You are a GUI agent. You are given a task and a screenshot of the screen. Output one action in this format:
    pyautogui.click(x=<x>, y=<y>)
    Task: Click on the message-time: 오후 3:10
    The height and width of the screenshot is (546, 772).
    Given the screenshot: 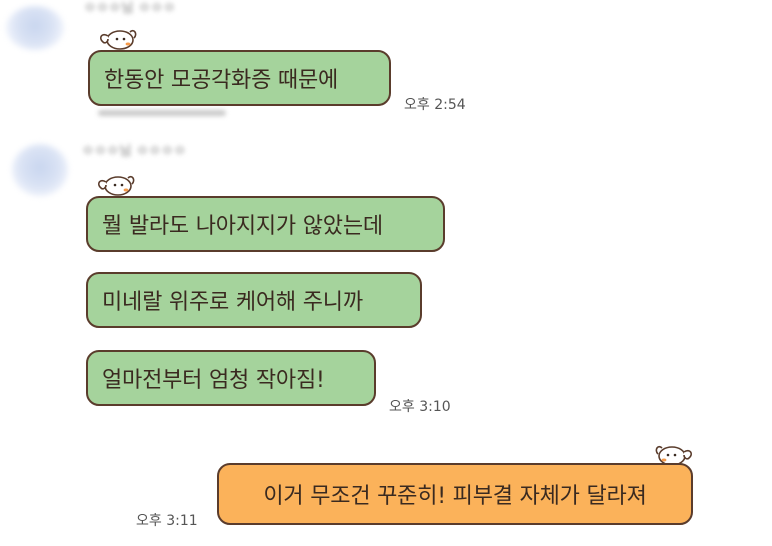 What is the action you would take?
    pyautogui.click(x=420, y=407)
    